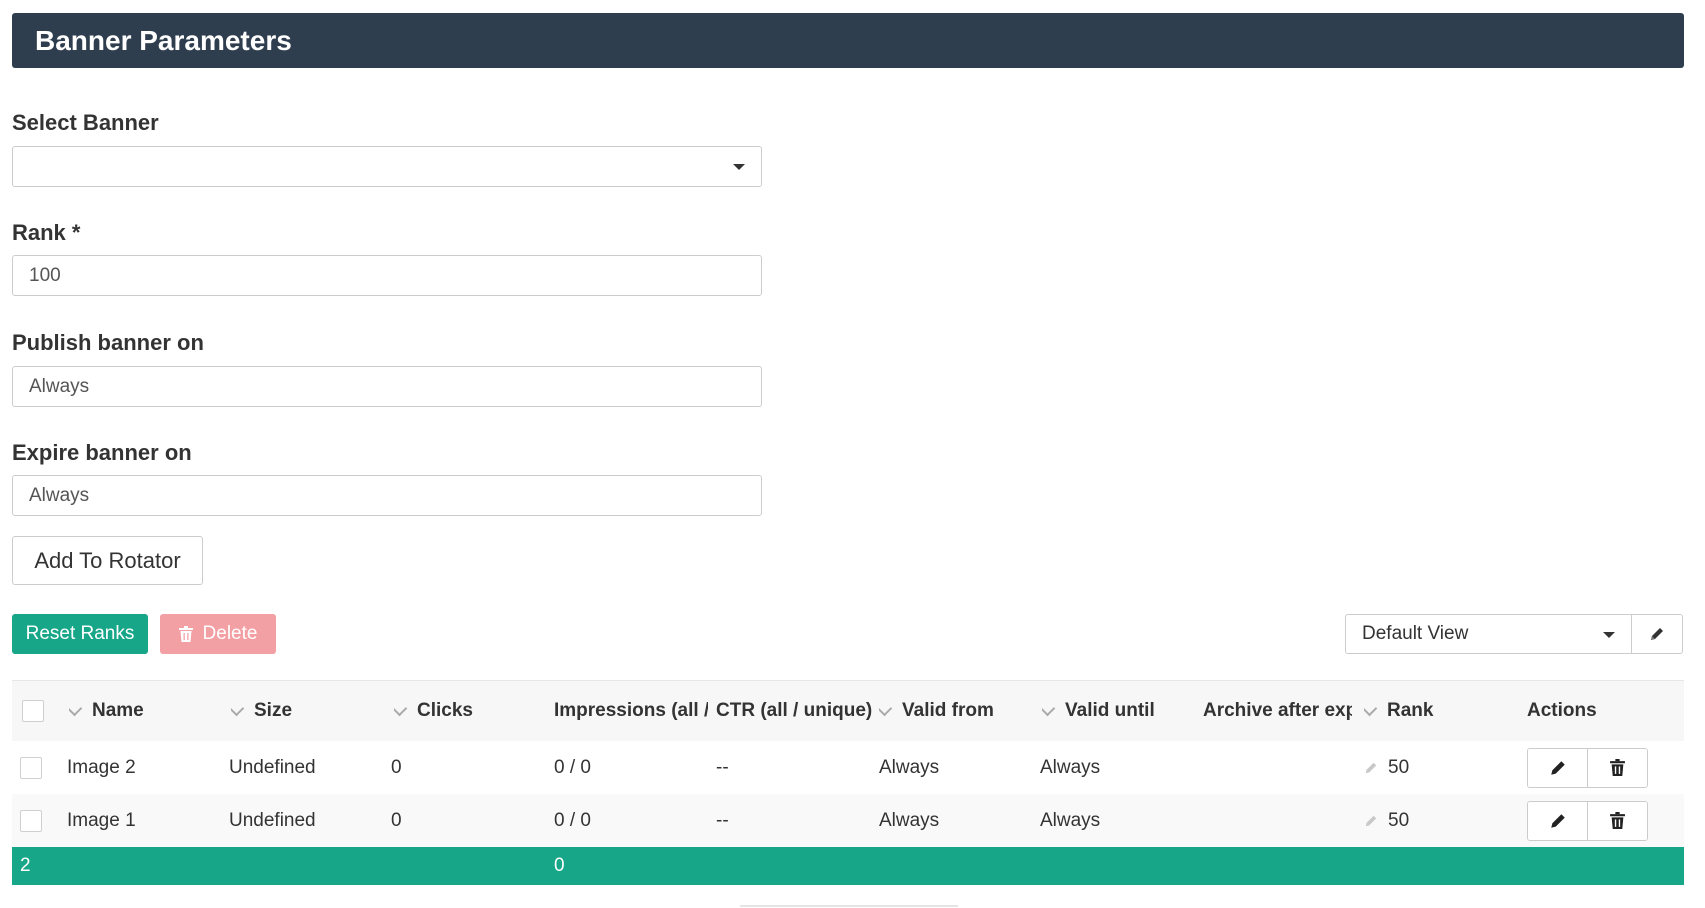 This screenshot has width=1705, height=908. I want to click on select-all-checkbox-cell, so click(33, 711).